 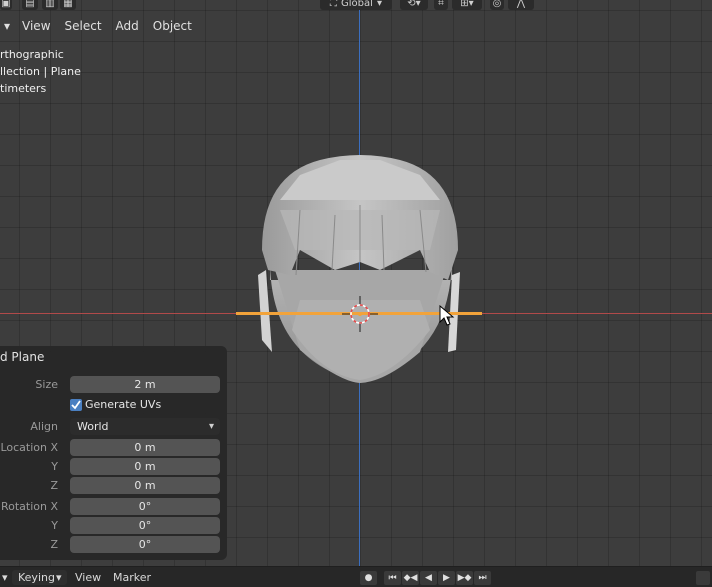 What do you see at coordinates (32, 54) in the screenshot?
I see `view-name-text: rthographic` at bounding box center [32, 54].